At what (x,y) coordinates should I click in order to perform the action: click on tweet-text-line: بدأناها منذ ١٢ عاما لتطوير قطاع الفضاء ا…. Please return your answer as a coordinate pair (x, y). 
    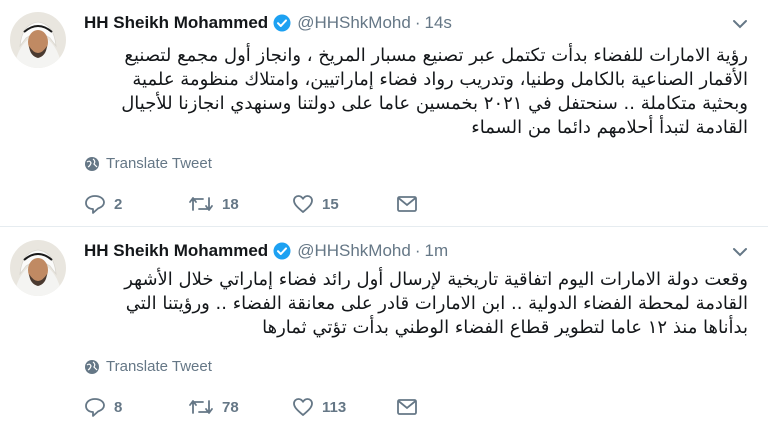
    Looking at the image, I should click on (505, 327).